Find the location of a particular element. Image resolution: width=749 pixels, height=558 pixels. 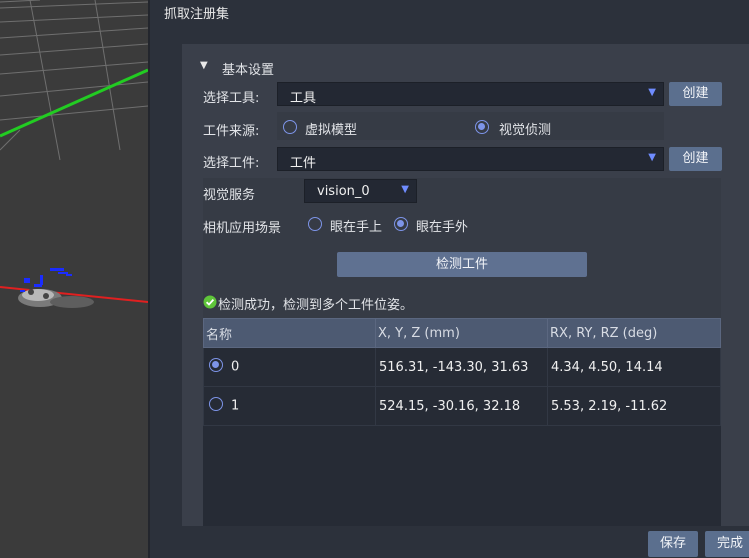

column-header-xyz: X, Y, Z (mm) is located at coordinates (461, 333).